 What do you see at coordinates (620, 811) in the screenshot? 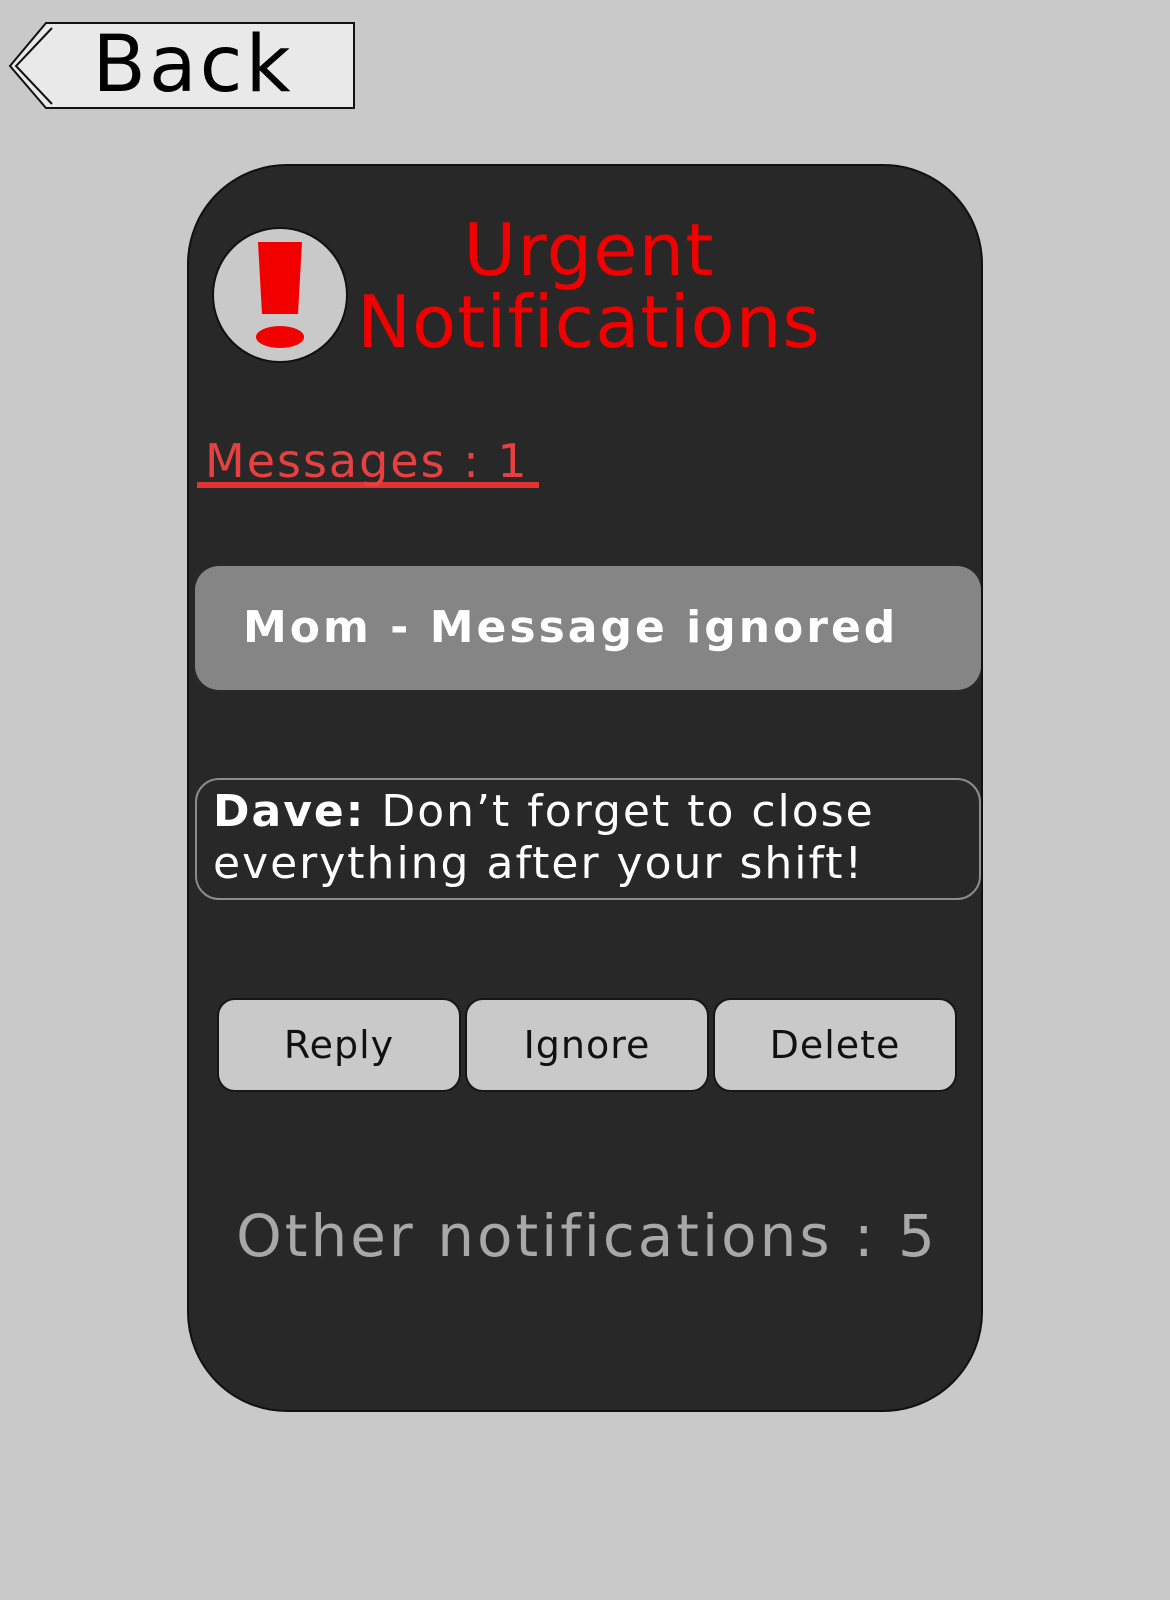
I see `message-body-line1: Don’t forget to close` at bounding box center [620, 811].